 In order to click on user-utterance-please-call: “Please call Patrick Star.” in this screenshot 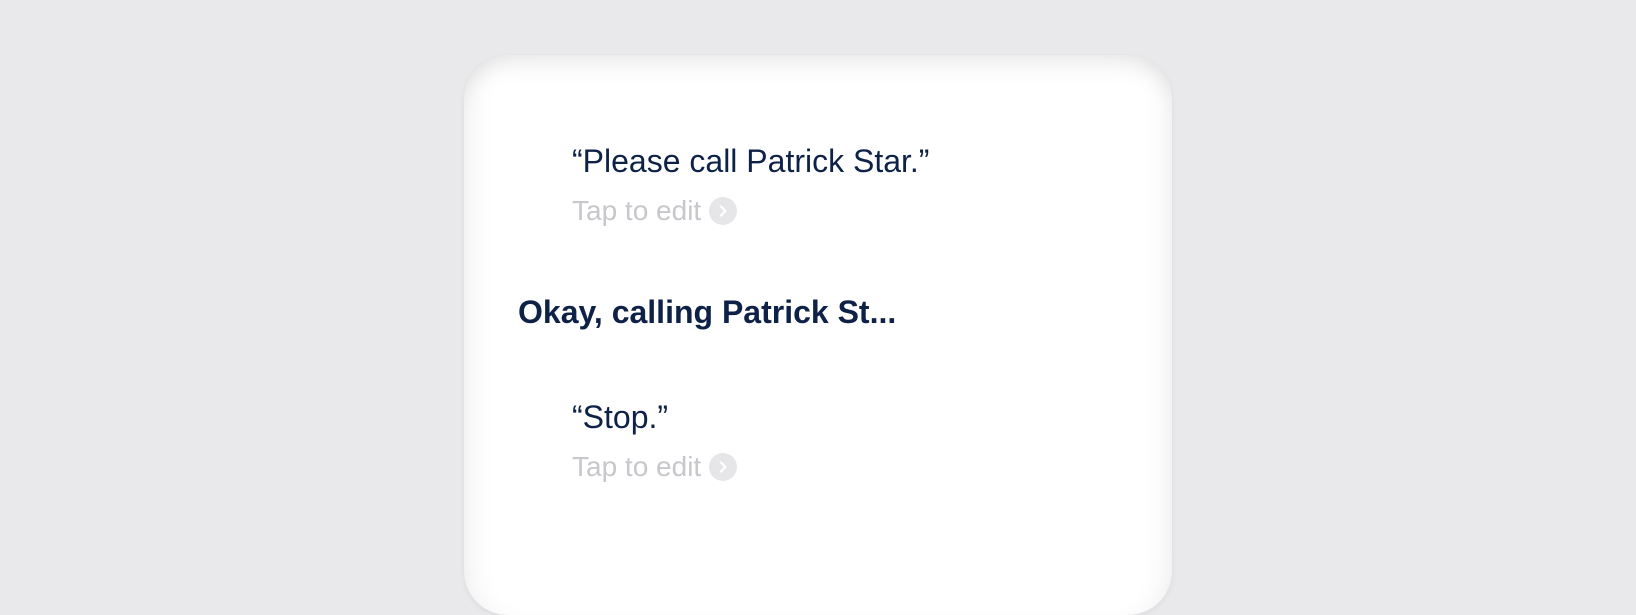, I will do `click(751, 161)`.